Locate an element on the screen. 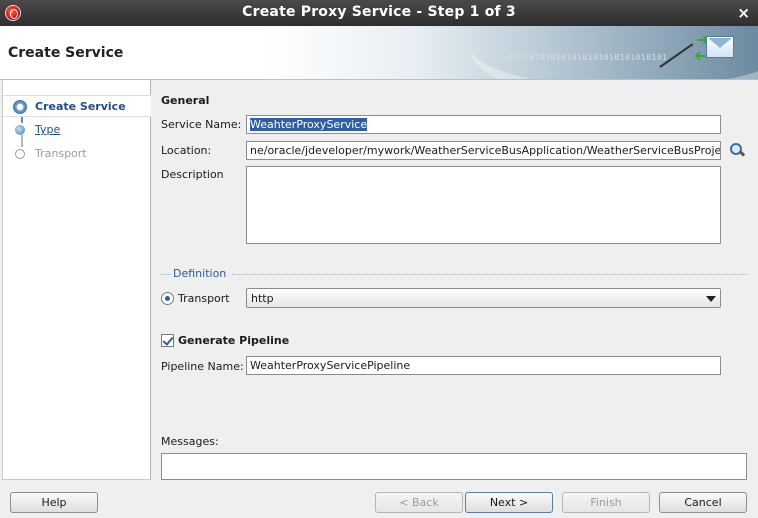 Image resolution: width=758 pixels, height=518 pixels. current-step-icon is located at coordinates (20, 107).